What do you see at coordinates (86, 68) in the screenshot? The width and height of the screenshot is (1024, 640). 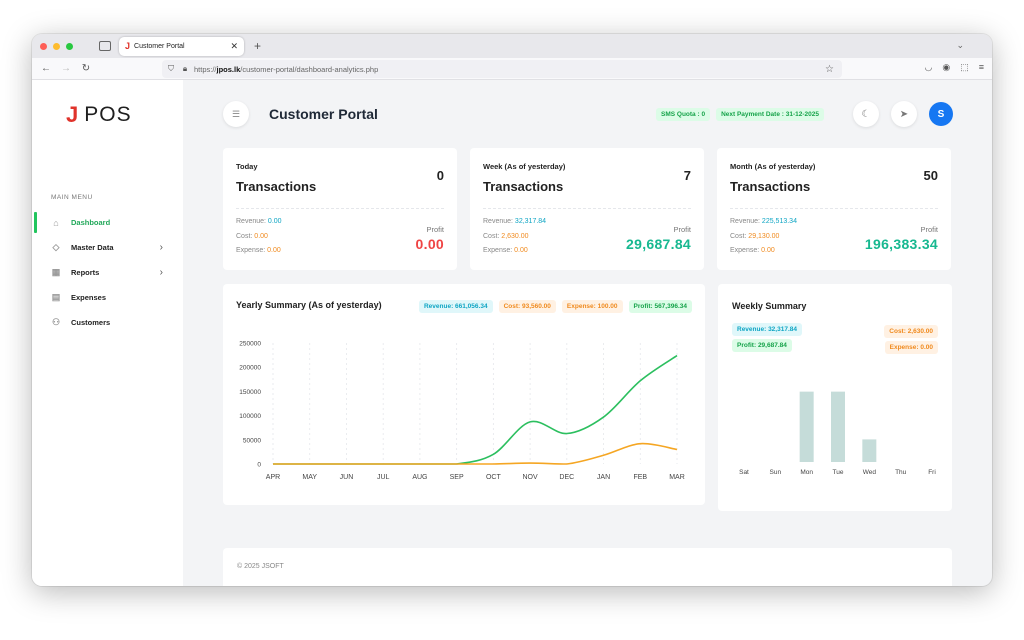 I see `reload-icon: ↻` at bounding box center [86, 68].